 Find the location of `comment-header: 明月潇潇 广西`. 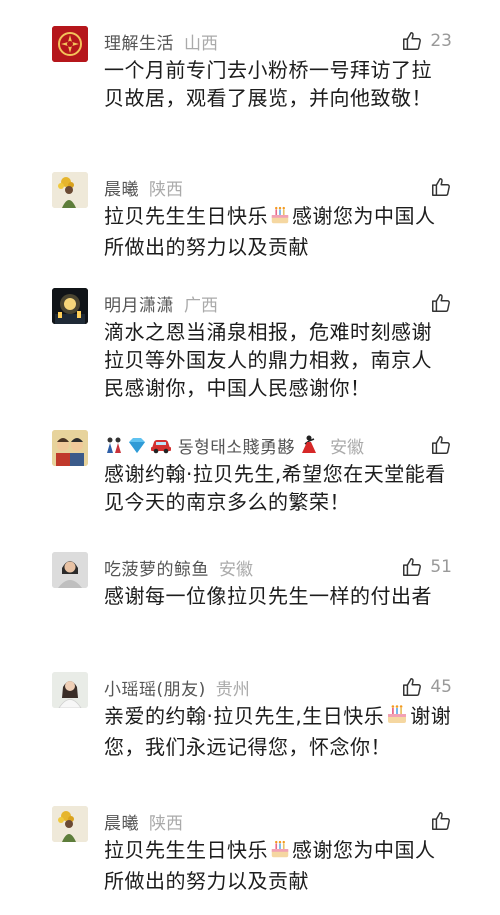

comment-header: 明月潇潇 广西 is located at coordinates (161, 303).